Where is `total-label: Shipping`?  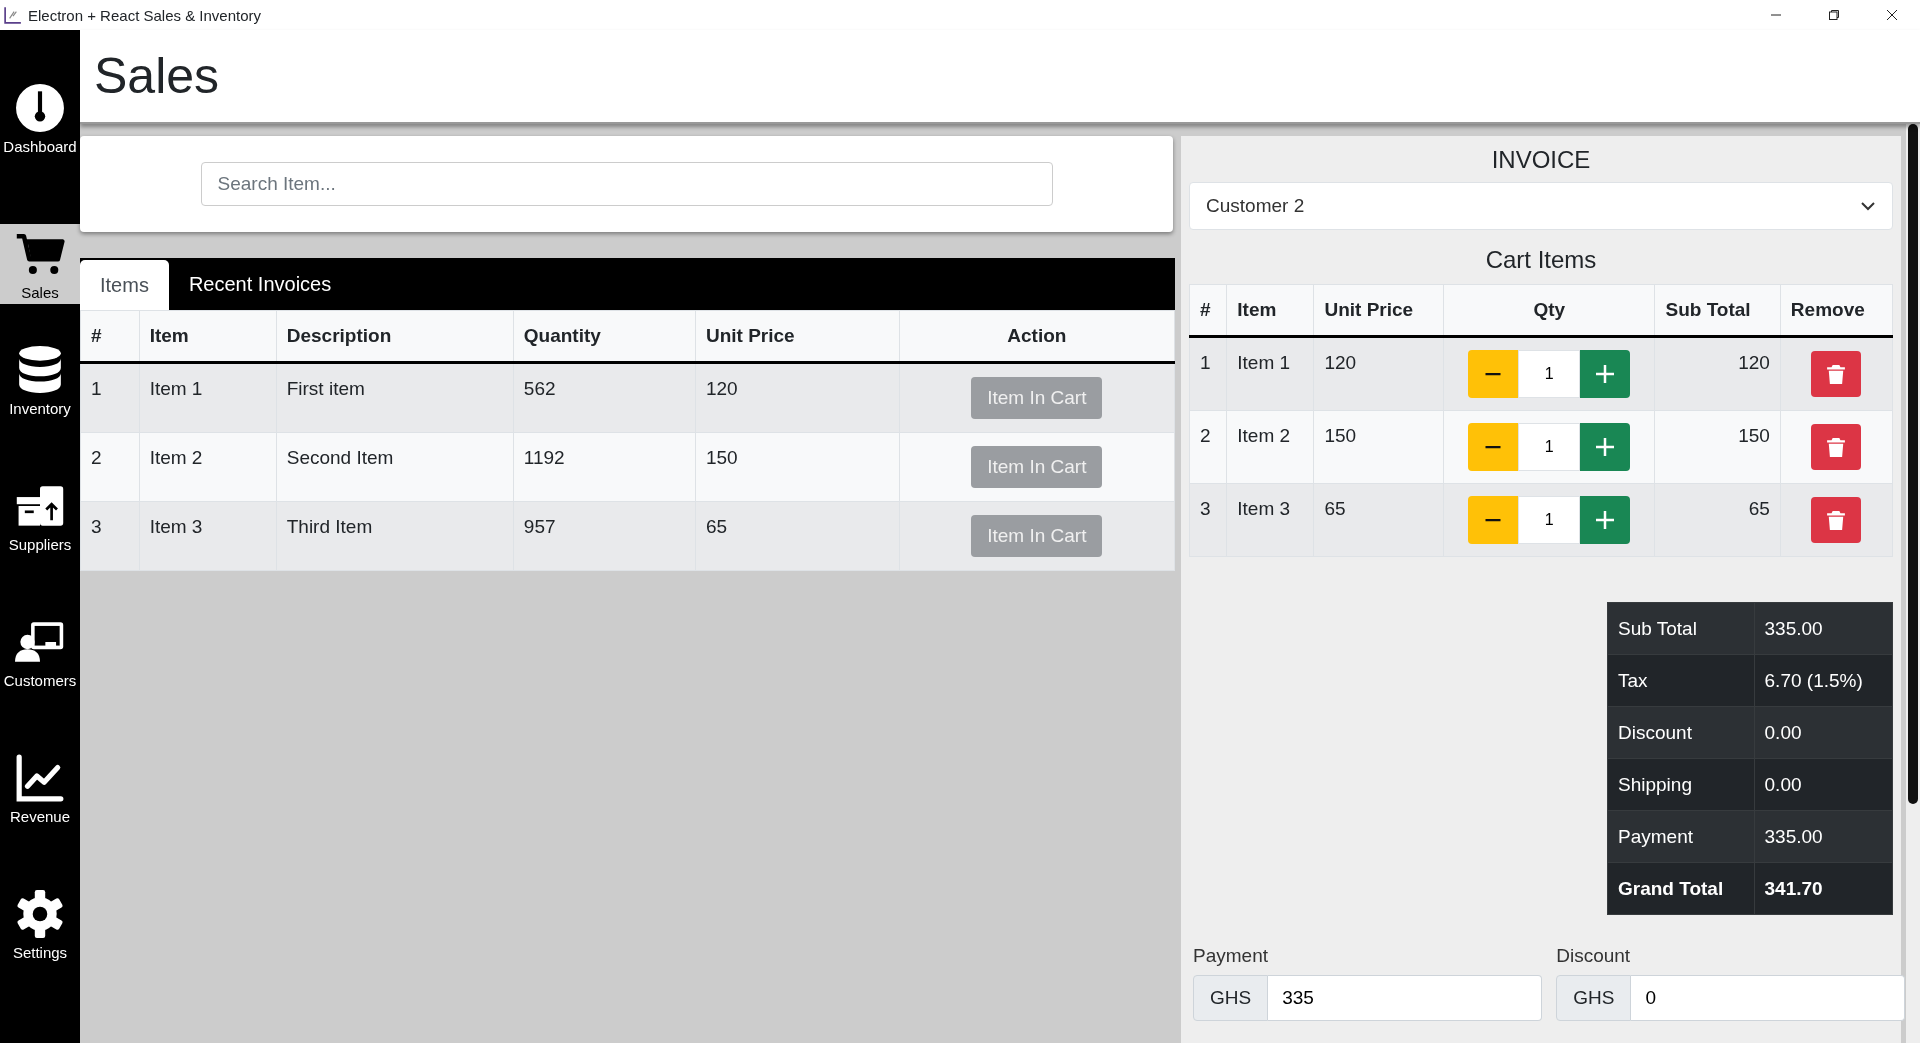 total-label: Shipping is located at coordinates (1681, 784).